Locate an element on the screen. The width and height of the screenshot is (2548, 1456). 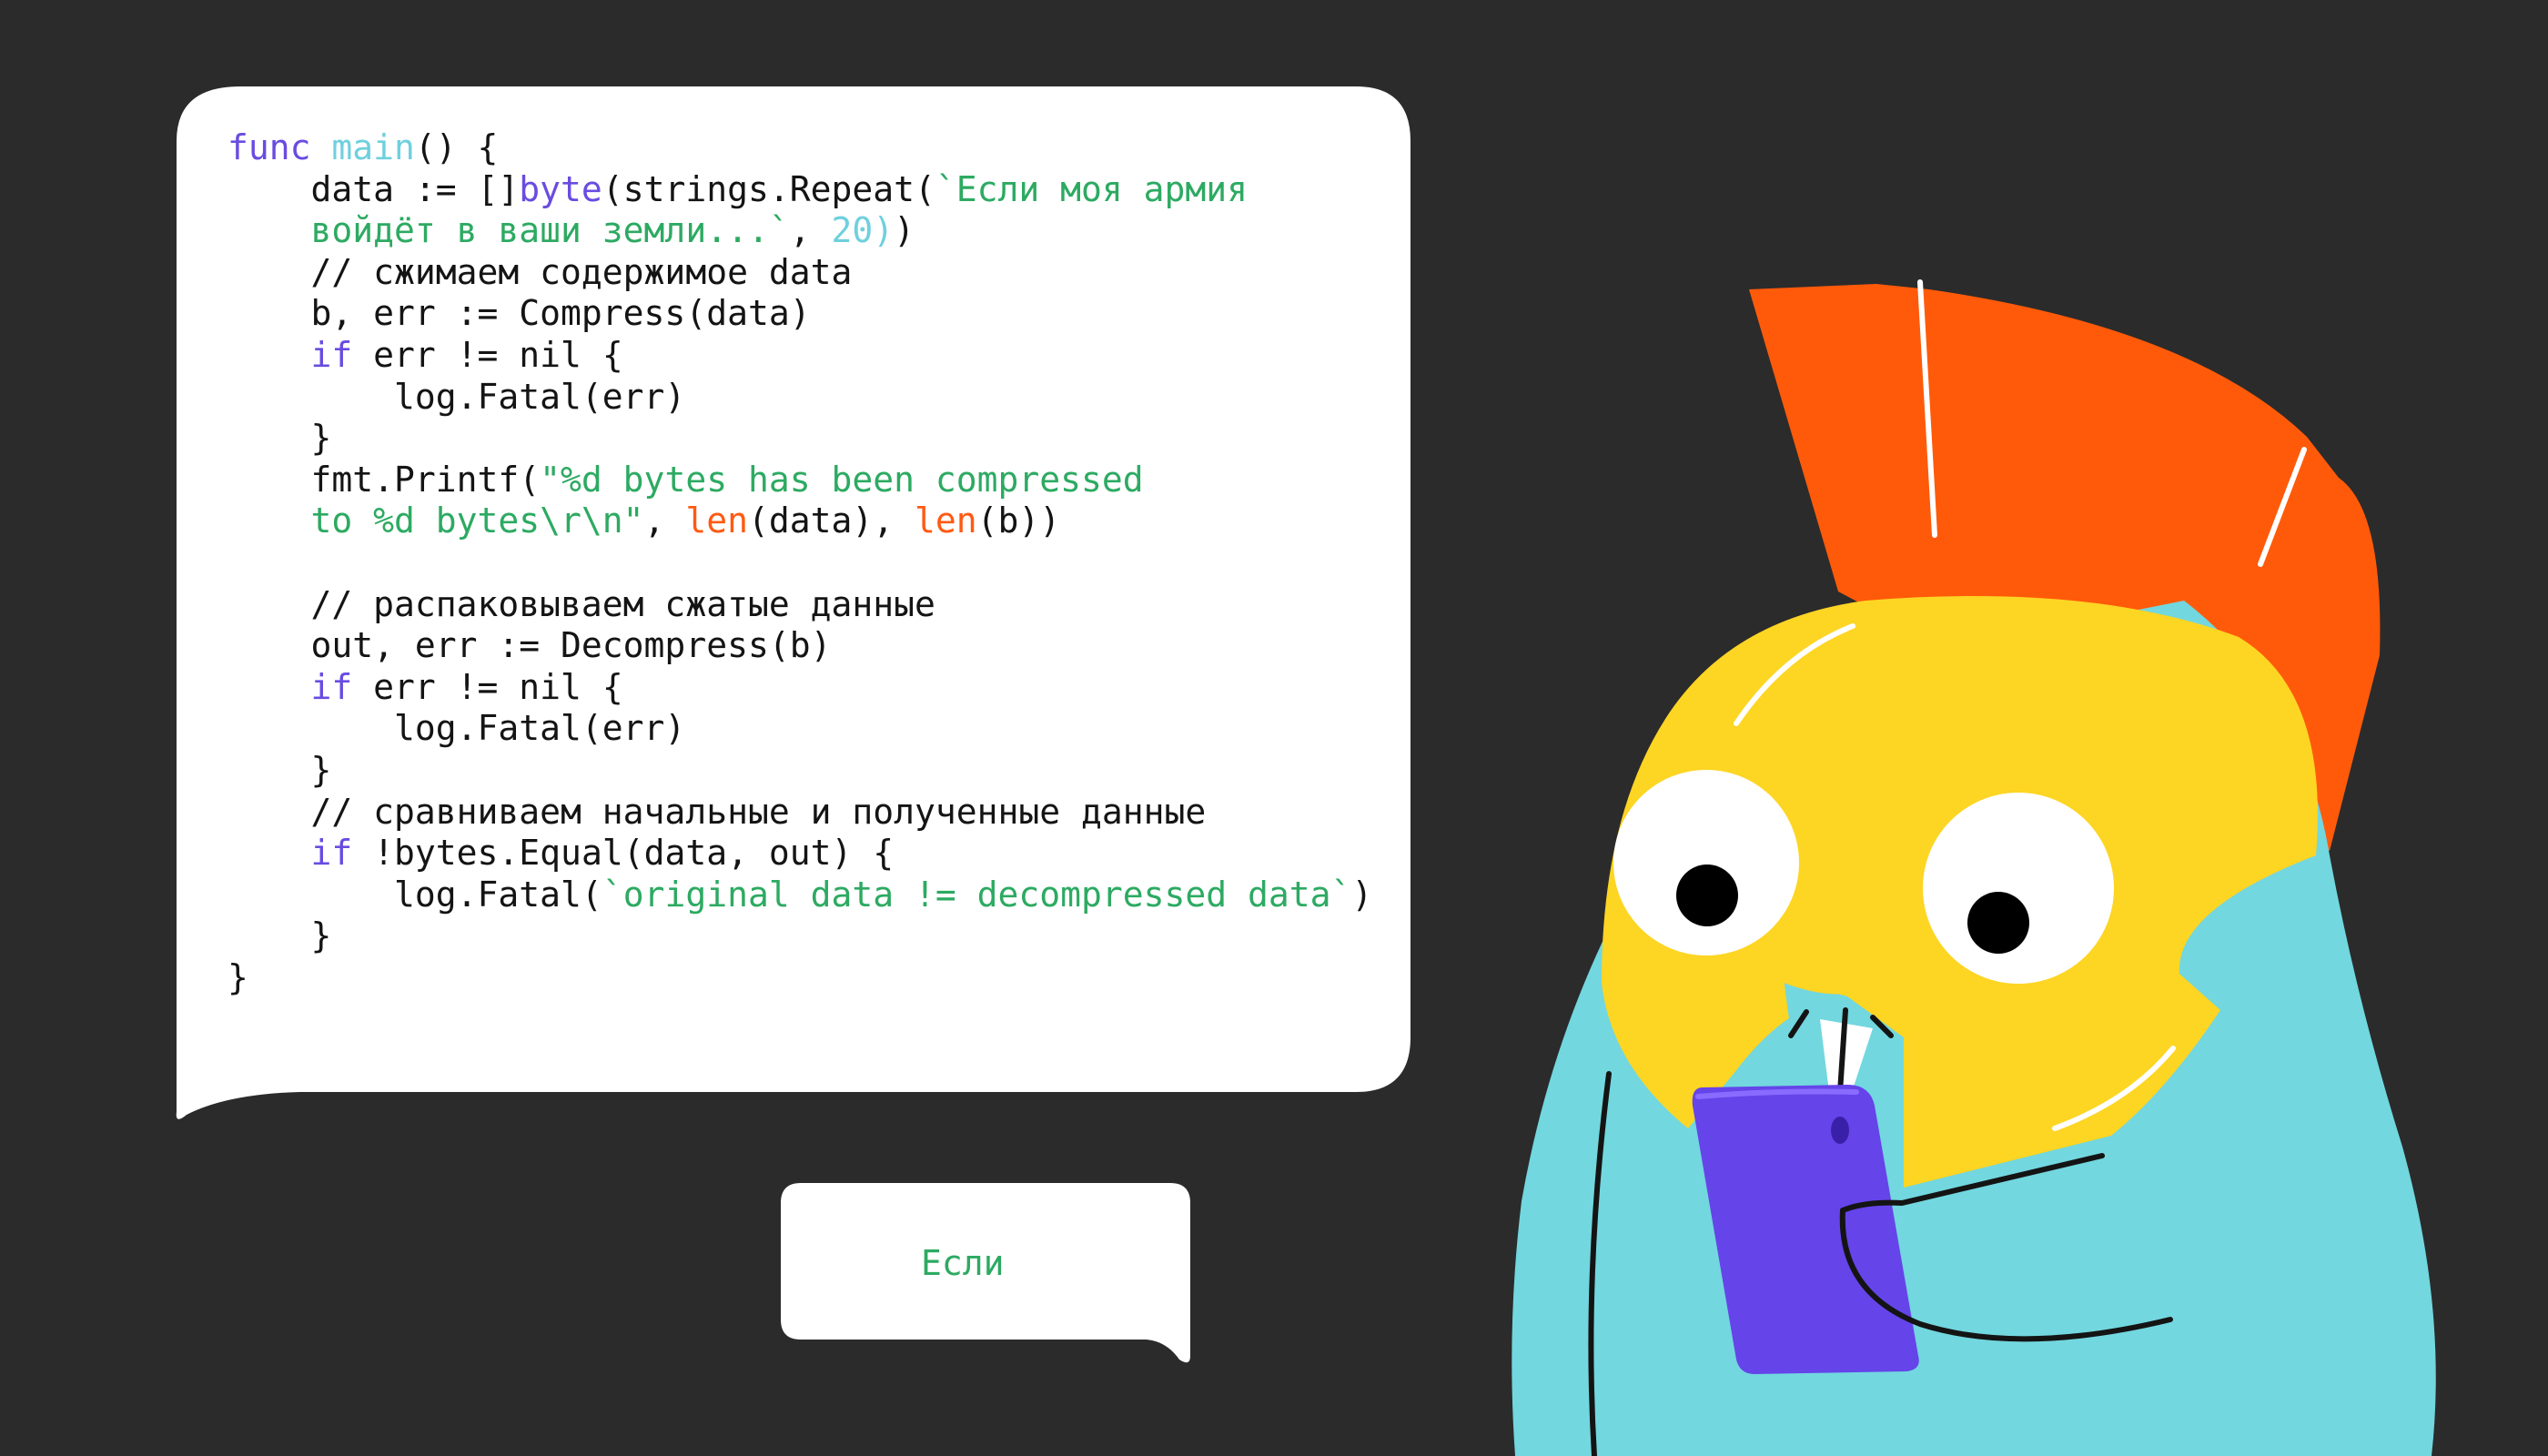
left-eye is located at coordinates (1706, 863).